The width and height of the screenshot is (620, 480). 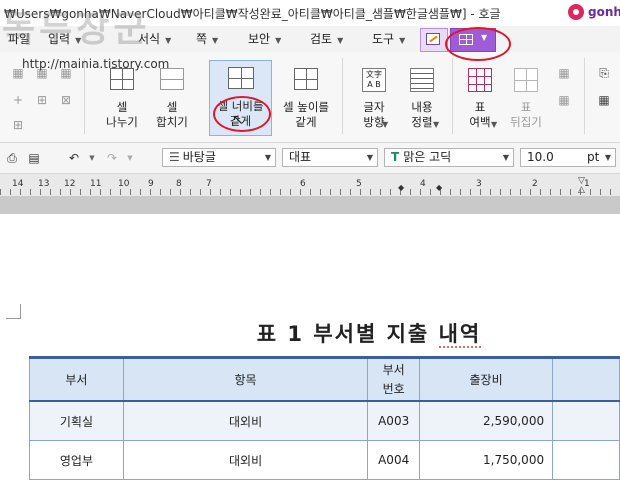 I want to click on ruler-number: 9, so click(x=151, y=184).